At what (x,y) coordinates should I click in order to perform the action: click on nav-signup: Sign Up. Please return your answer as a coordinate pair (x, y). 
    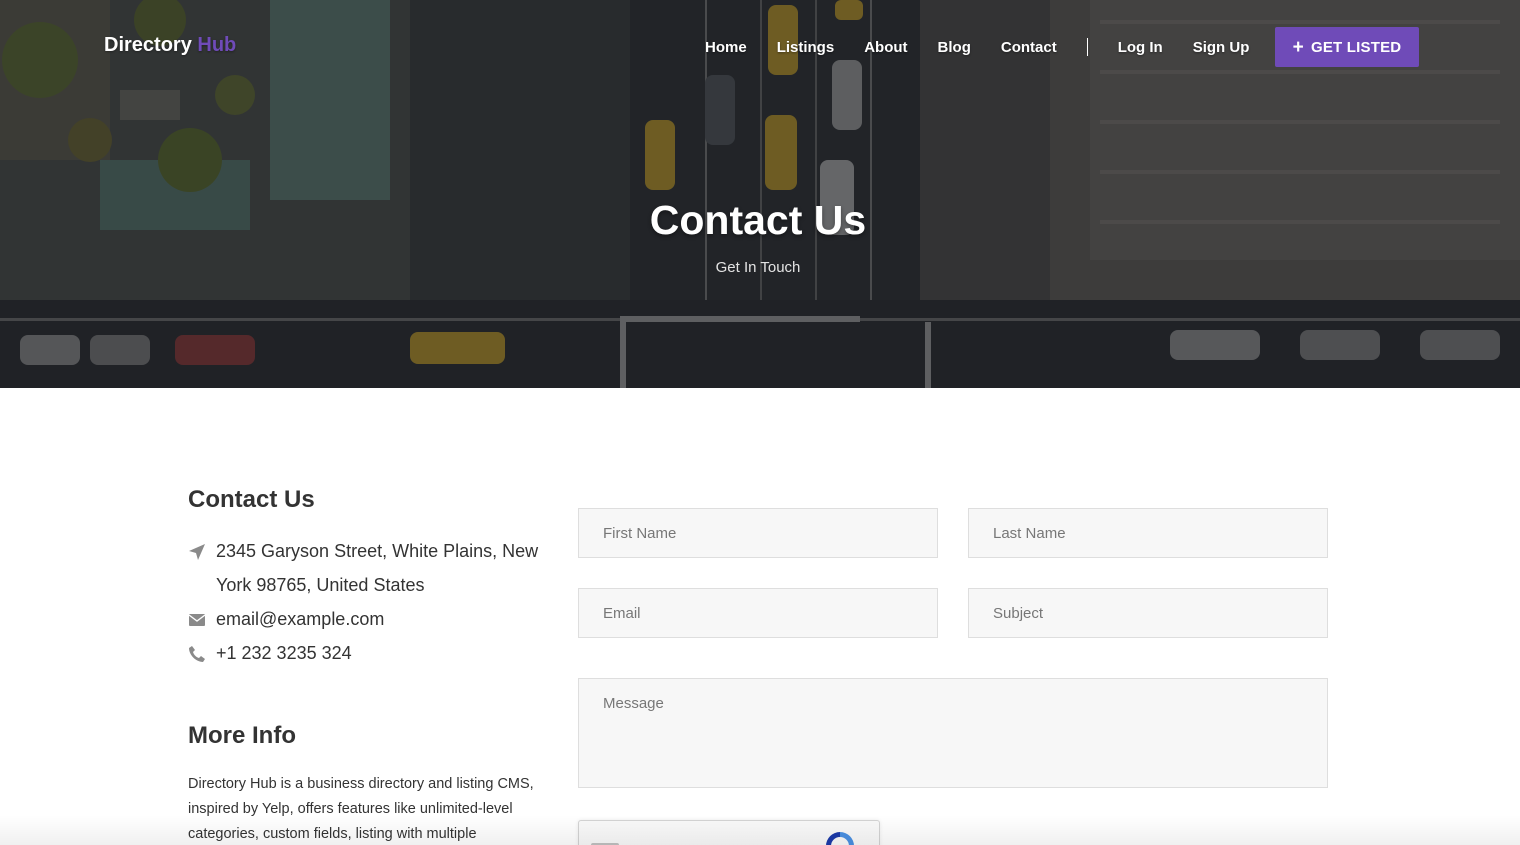
    Looking at the image, I should click on (1221, 47).